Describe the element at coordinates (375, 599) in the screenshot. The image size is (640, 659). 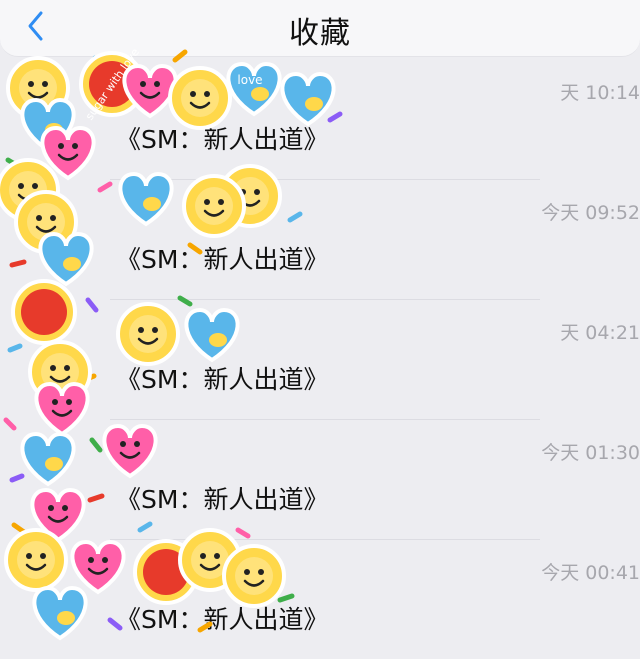
I see `list-item: 今天 00:41 《SM：新人出道》` at that location.